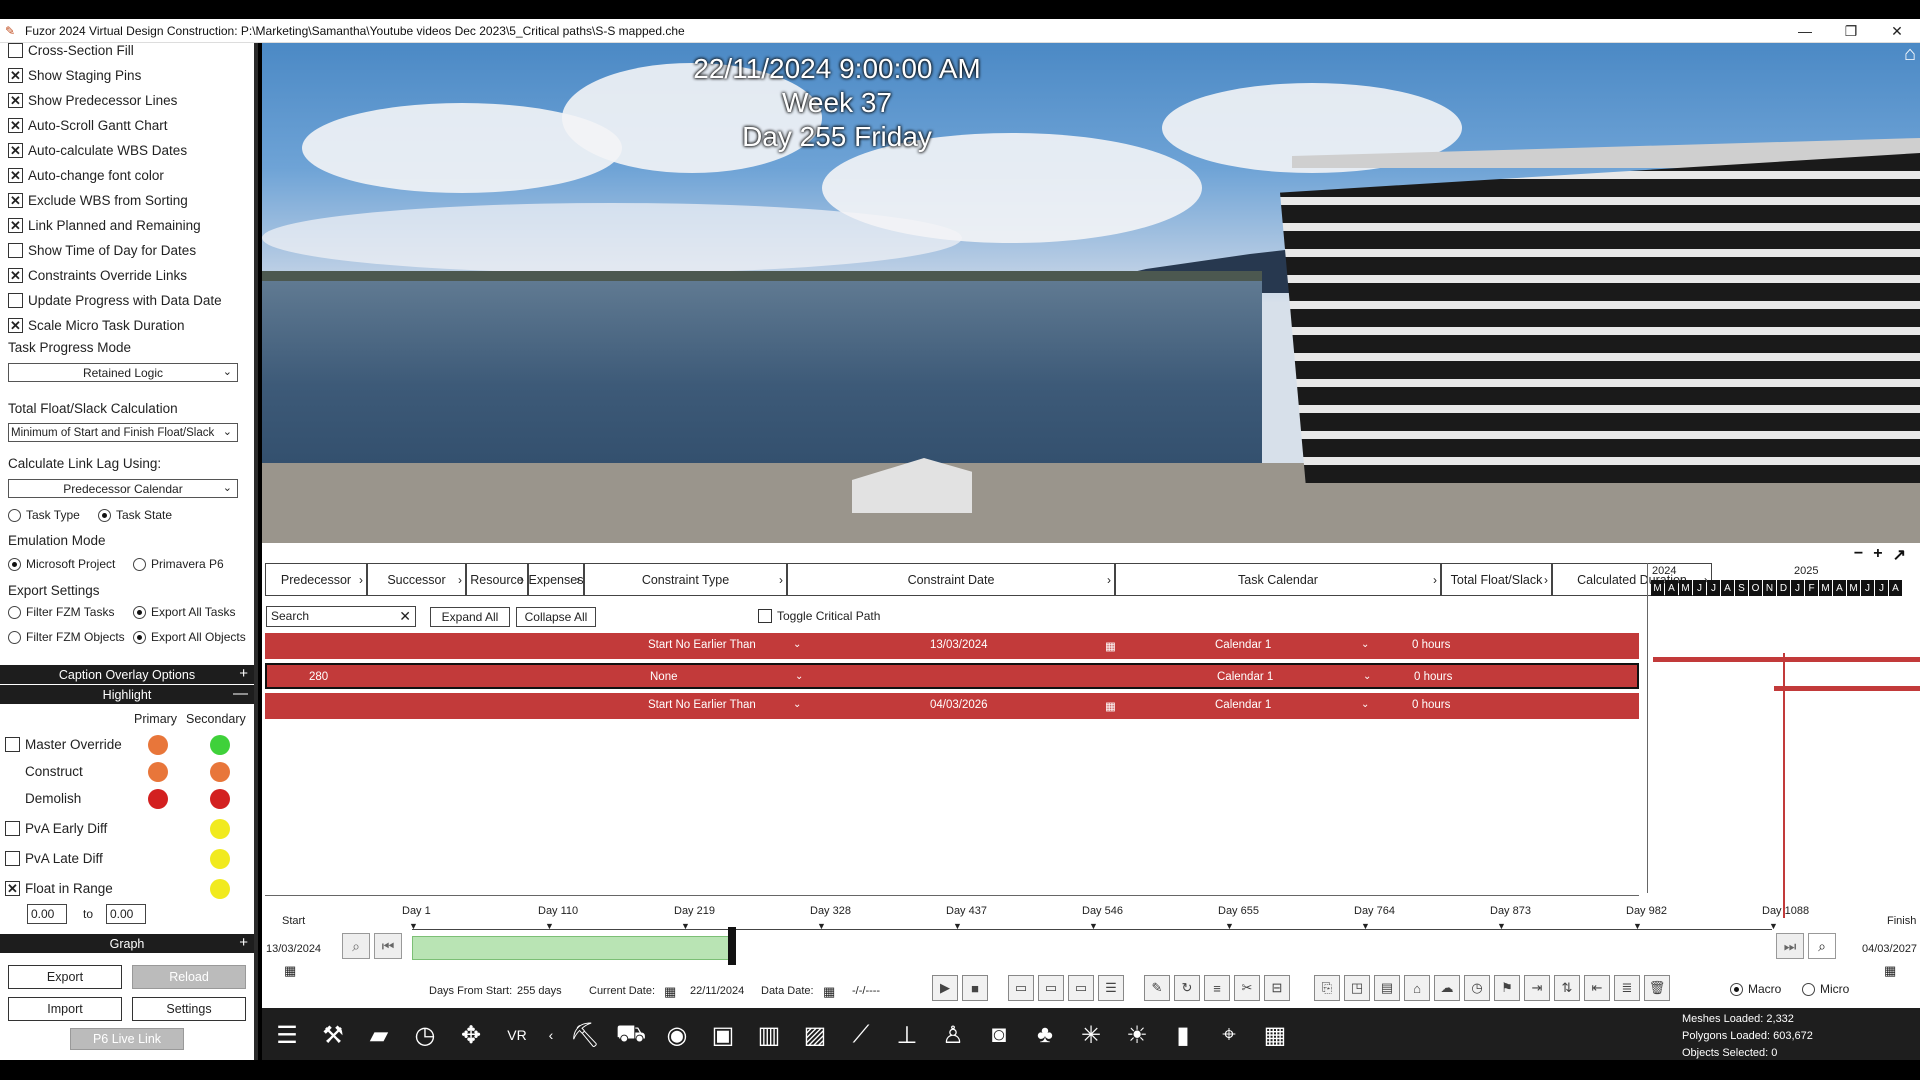 This screenshot has width=1920, height=1080. I want to click on map-pin-icon: ⌖, so click(1229, 1035).